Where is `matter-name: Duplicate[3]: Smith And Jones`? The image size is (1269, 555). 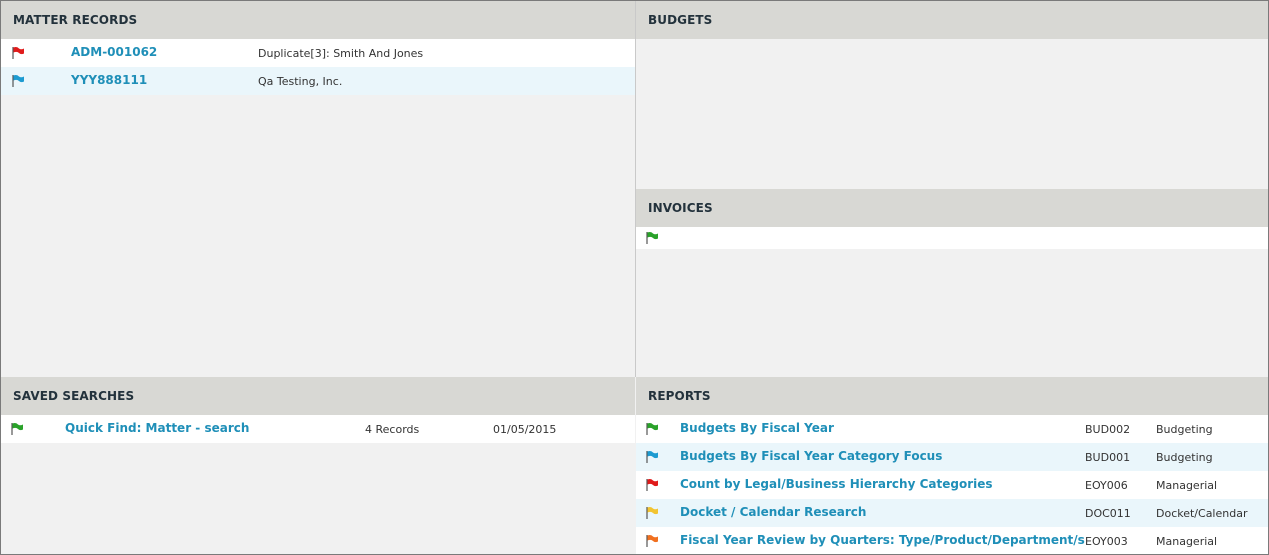 matter-name: Duplicate[3]: Smith And Jones is located at coordinates (341, 53).